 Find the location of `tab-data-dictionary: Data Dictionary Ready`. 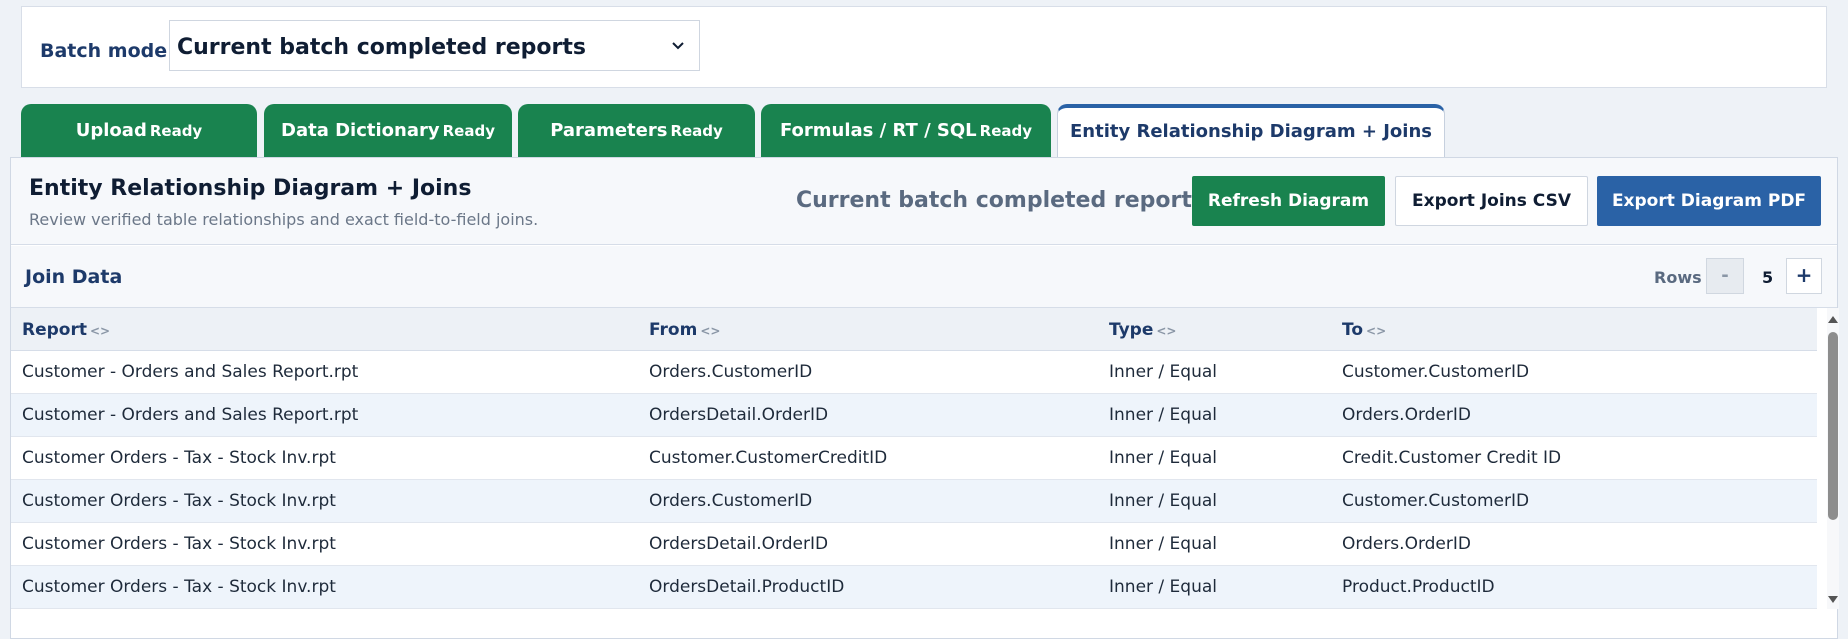

tab-data-dictionary: Data Dictionary Ready is located at coordinates (388, 130).